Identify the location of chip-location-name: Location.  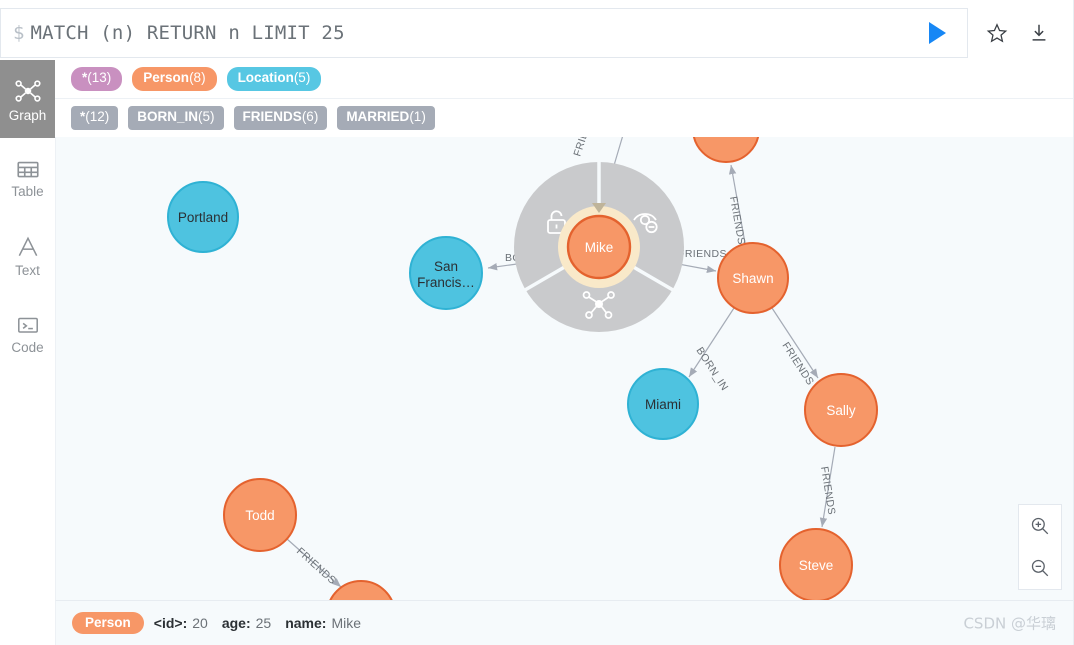
(265, 77).